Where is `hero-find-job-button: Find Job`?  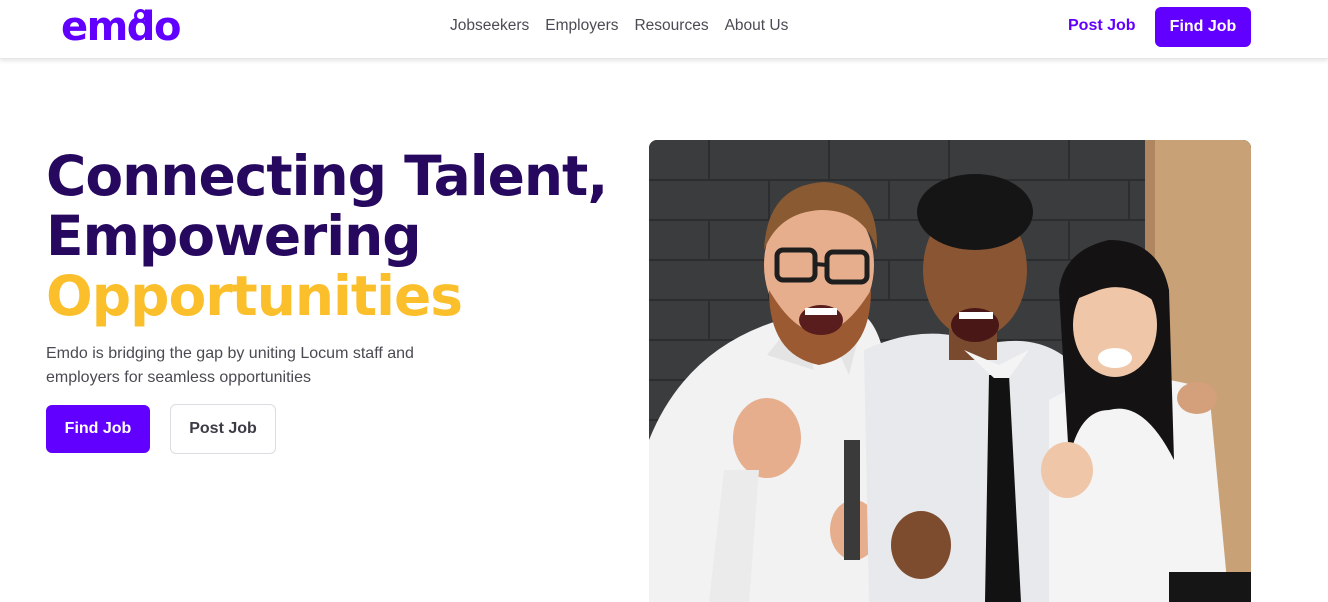 hero-find-job-button: Find Job is located at coordinates (98, 429).